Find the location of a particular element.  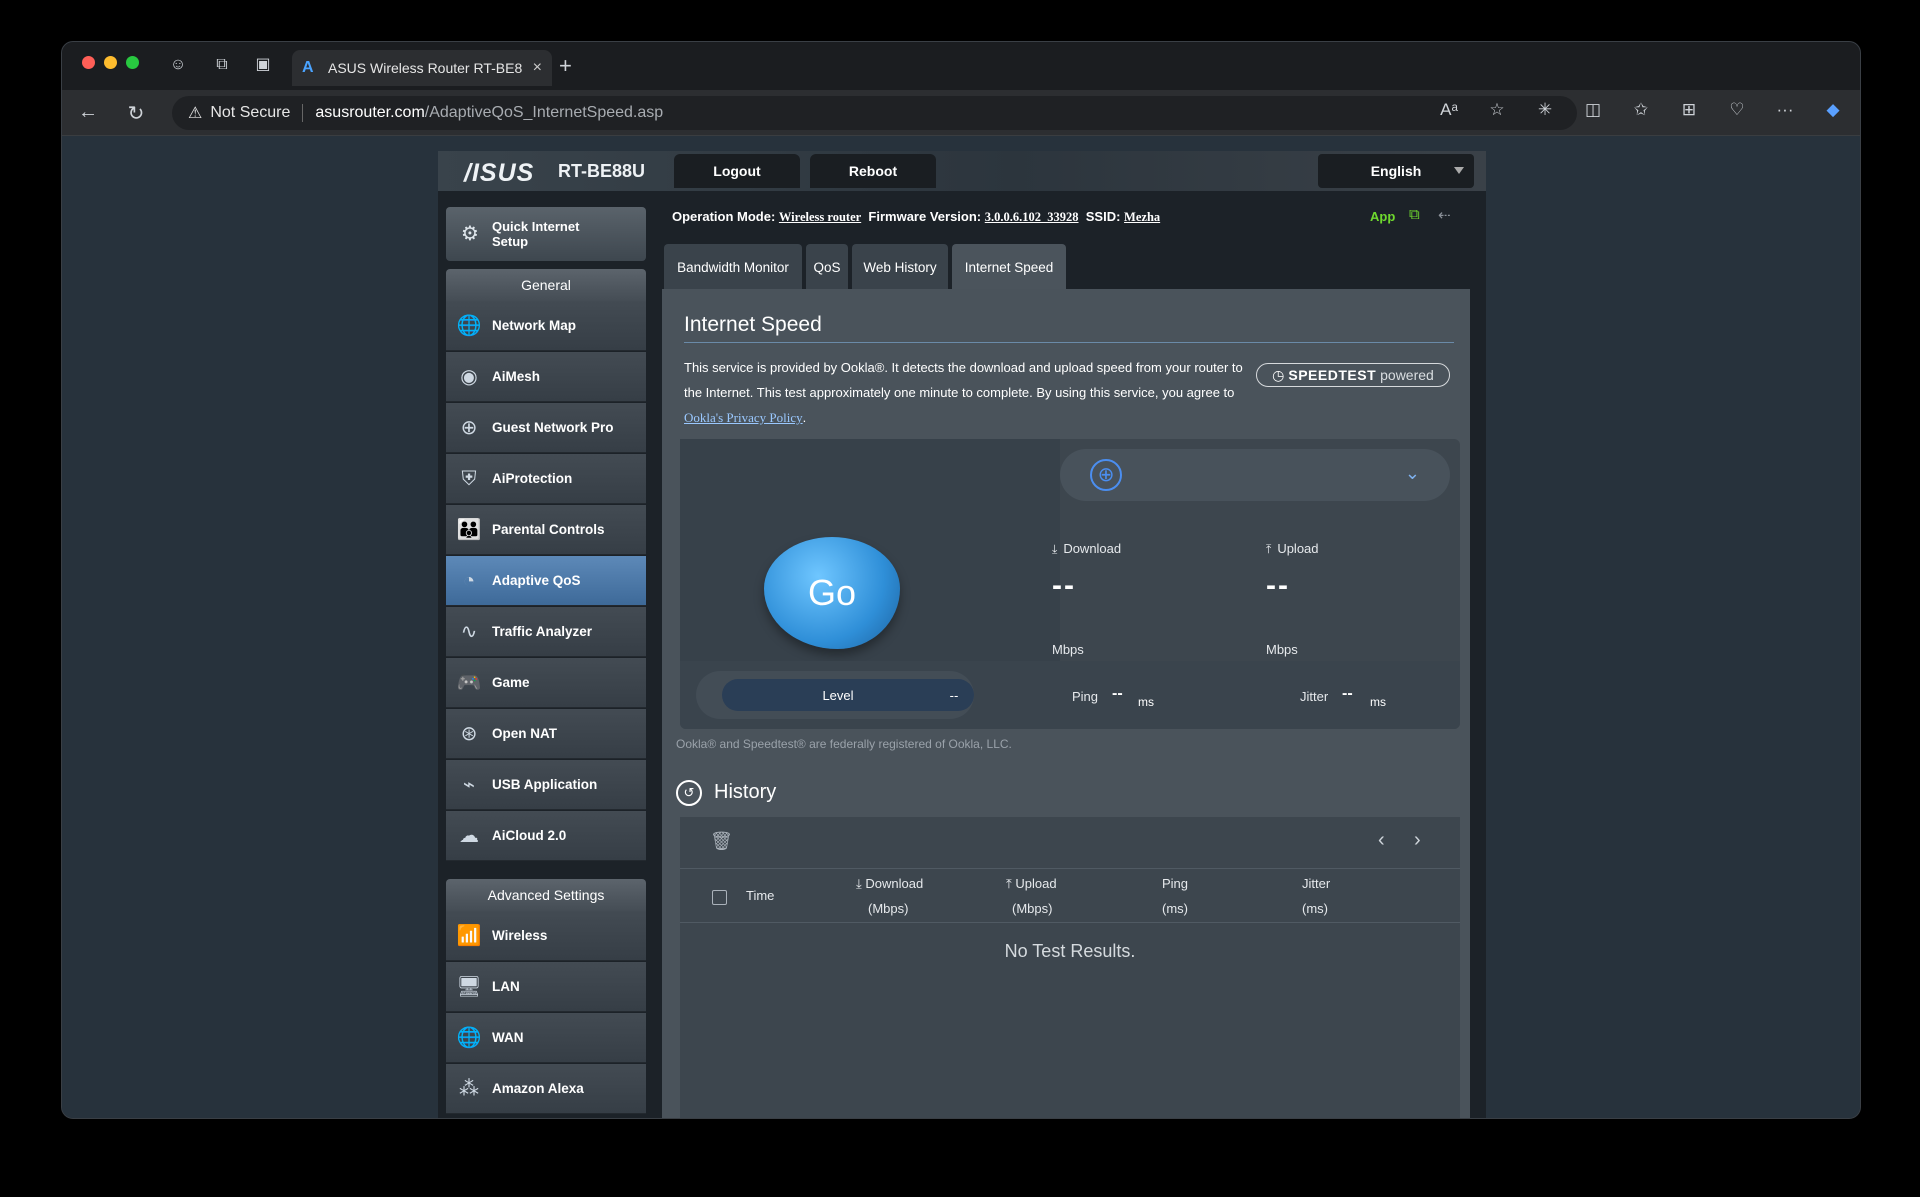

col-time-label: Time is located at coordinates (760, 895).